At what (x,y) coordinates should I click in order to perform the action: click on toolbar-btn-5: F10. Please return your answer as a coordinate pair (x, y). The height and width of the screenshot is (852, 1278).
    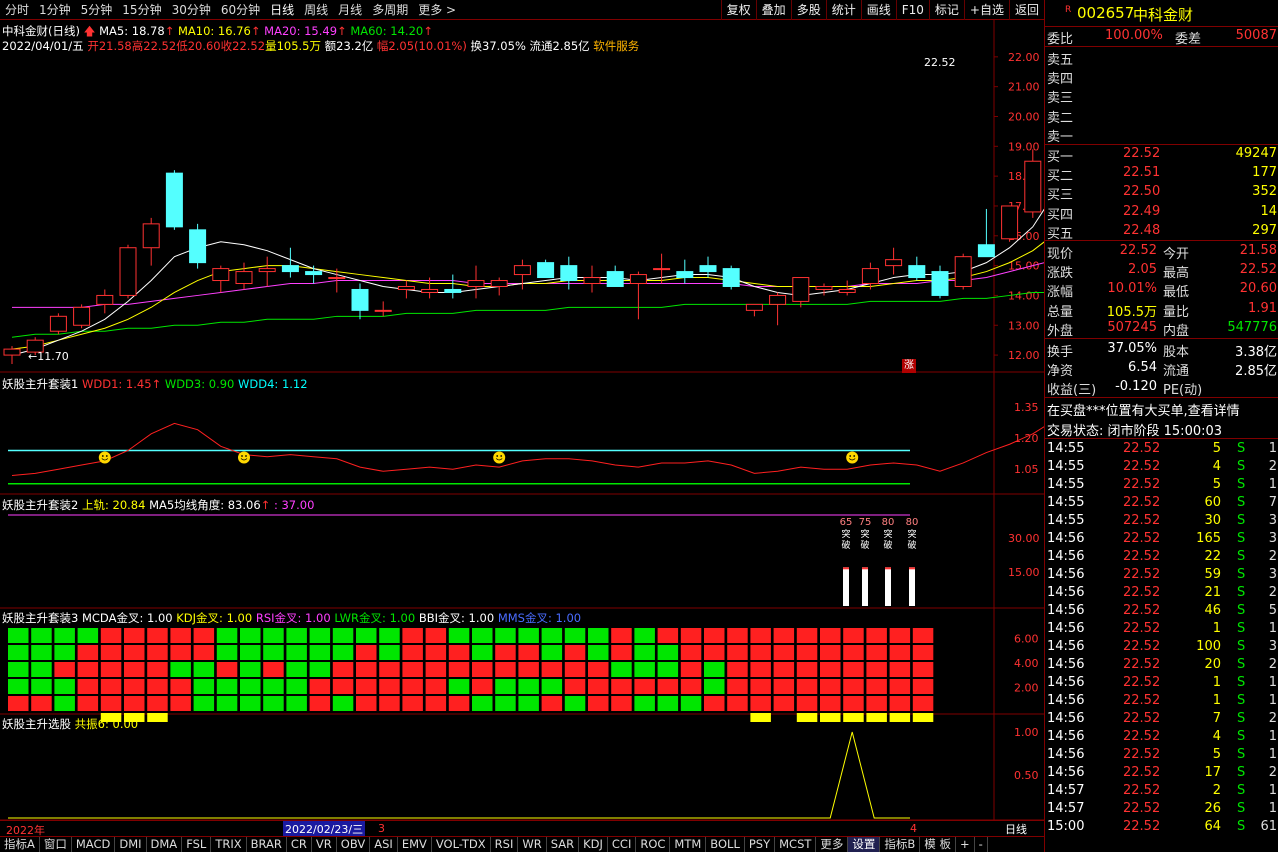
    Looking at the image, I should click on (912, 10).